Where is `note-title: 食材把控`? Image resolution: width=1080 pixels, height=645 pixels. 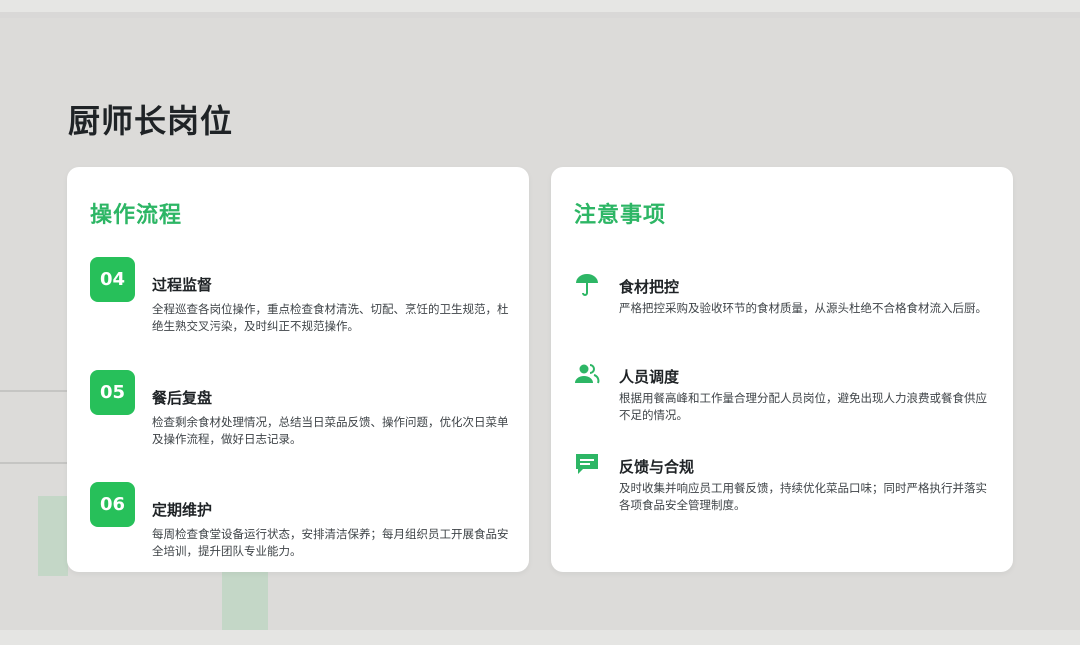
note-title: 食材把控 is located at coordinates (649, 287).